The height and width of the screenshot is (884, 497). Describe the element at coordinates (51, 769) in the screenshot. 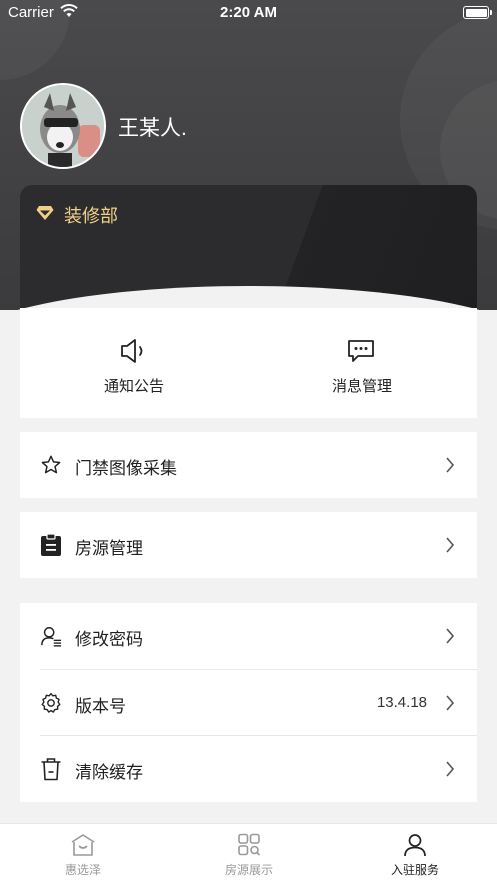

I see `trash-icon` at that location.